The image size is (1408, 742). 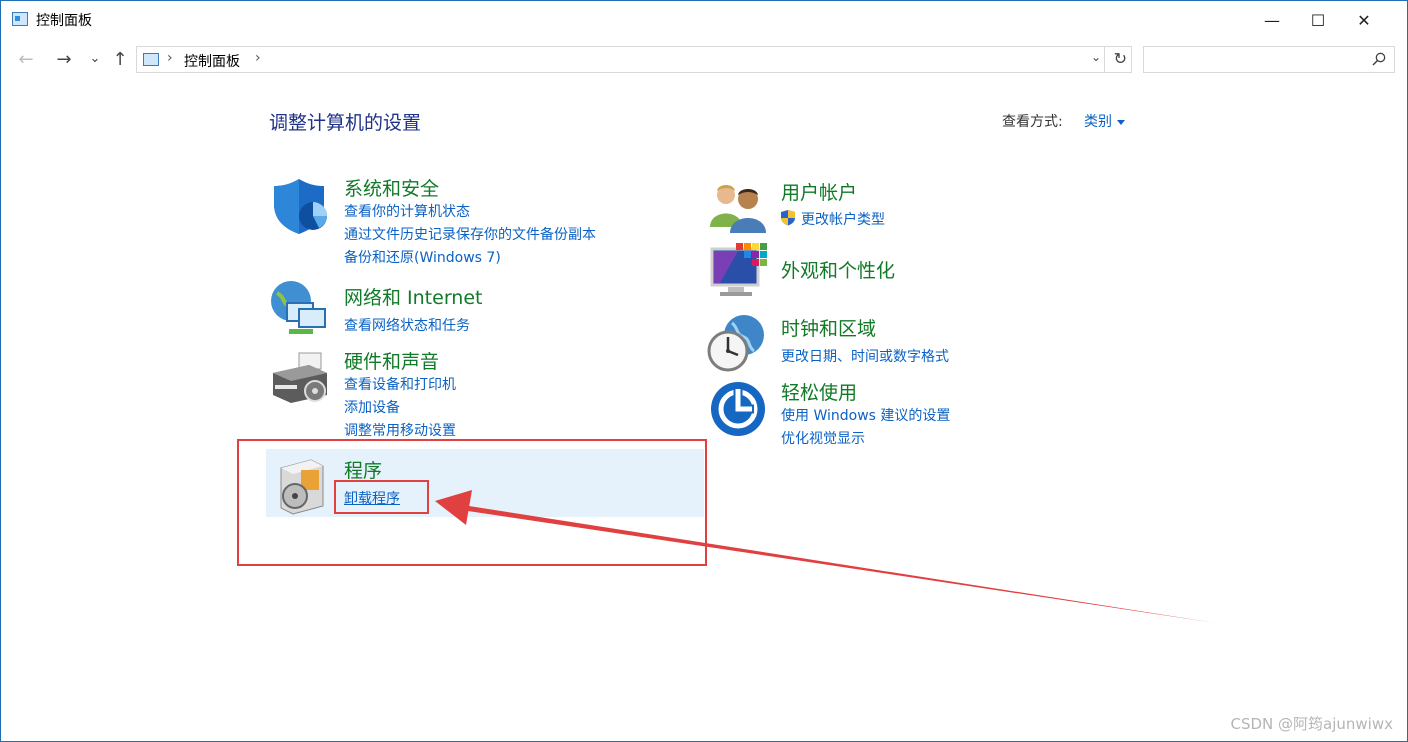 What do you see at coordinates (1269, 59) in the screenshot?
I see `search-input` at bounding box center [1269, 59].